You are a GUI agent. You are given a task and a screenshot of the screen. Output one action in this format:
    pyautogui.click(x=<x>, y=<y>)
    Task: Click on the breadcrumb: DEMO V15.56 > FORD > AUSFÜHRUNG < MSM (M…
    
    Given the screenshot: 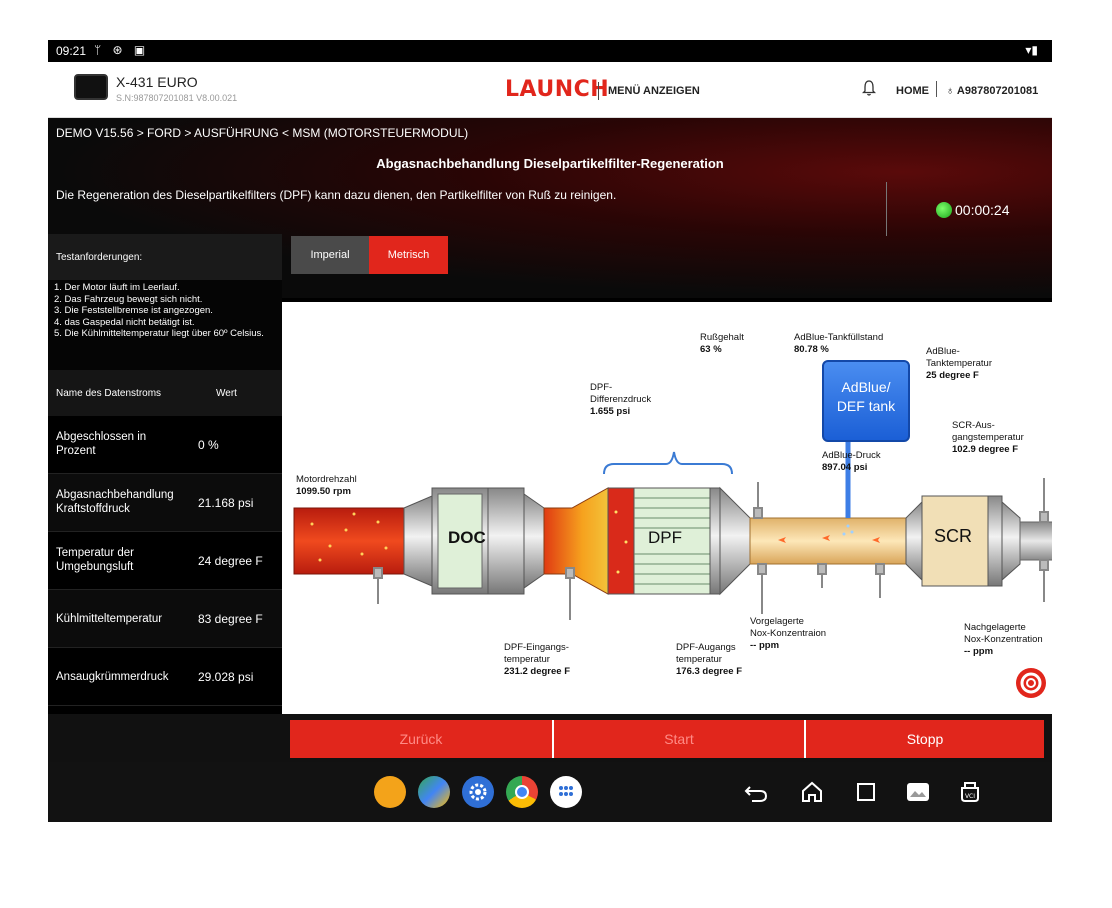 What is the action you would take?
    pyautogui.click(x=262, y=133)
    